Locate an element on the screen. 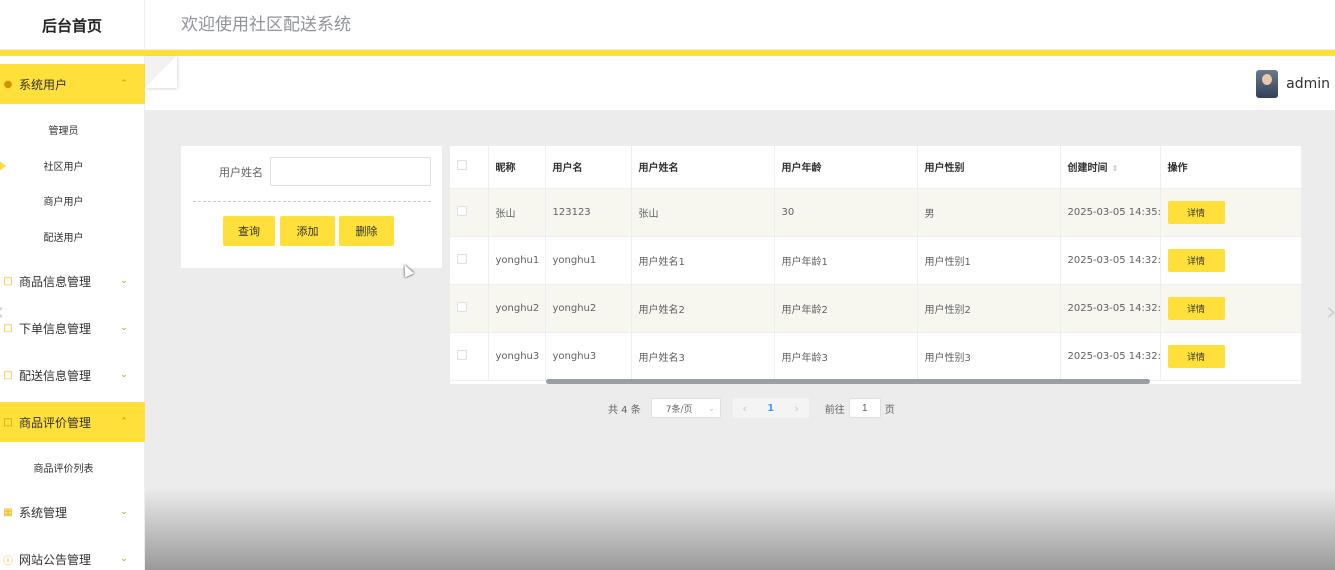 Image resolution: width=1335 pixels, height=570 pixels. delete-button: 删除 is located at coordinates (366, 231).